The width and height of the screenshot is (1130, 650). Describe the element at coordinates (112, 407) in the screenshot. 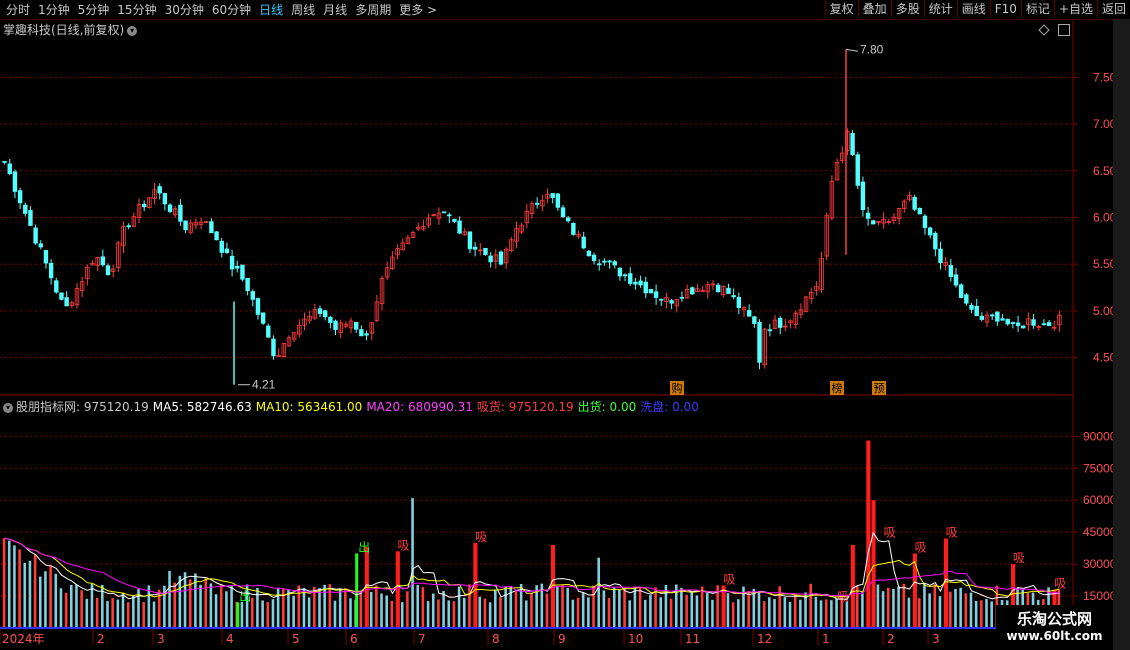

I see `indicator-value: : 975120.19` at that location.